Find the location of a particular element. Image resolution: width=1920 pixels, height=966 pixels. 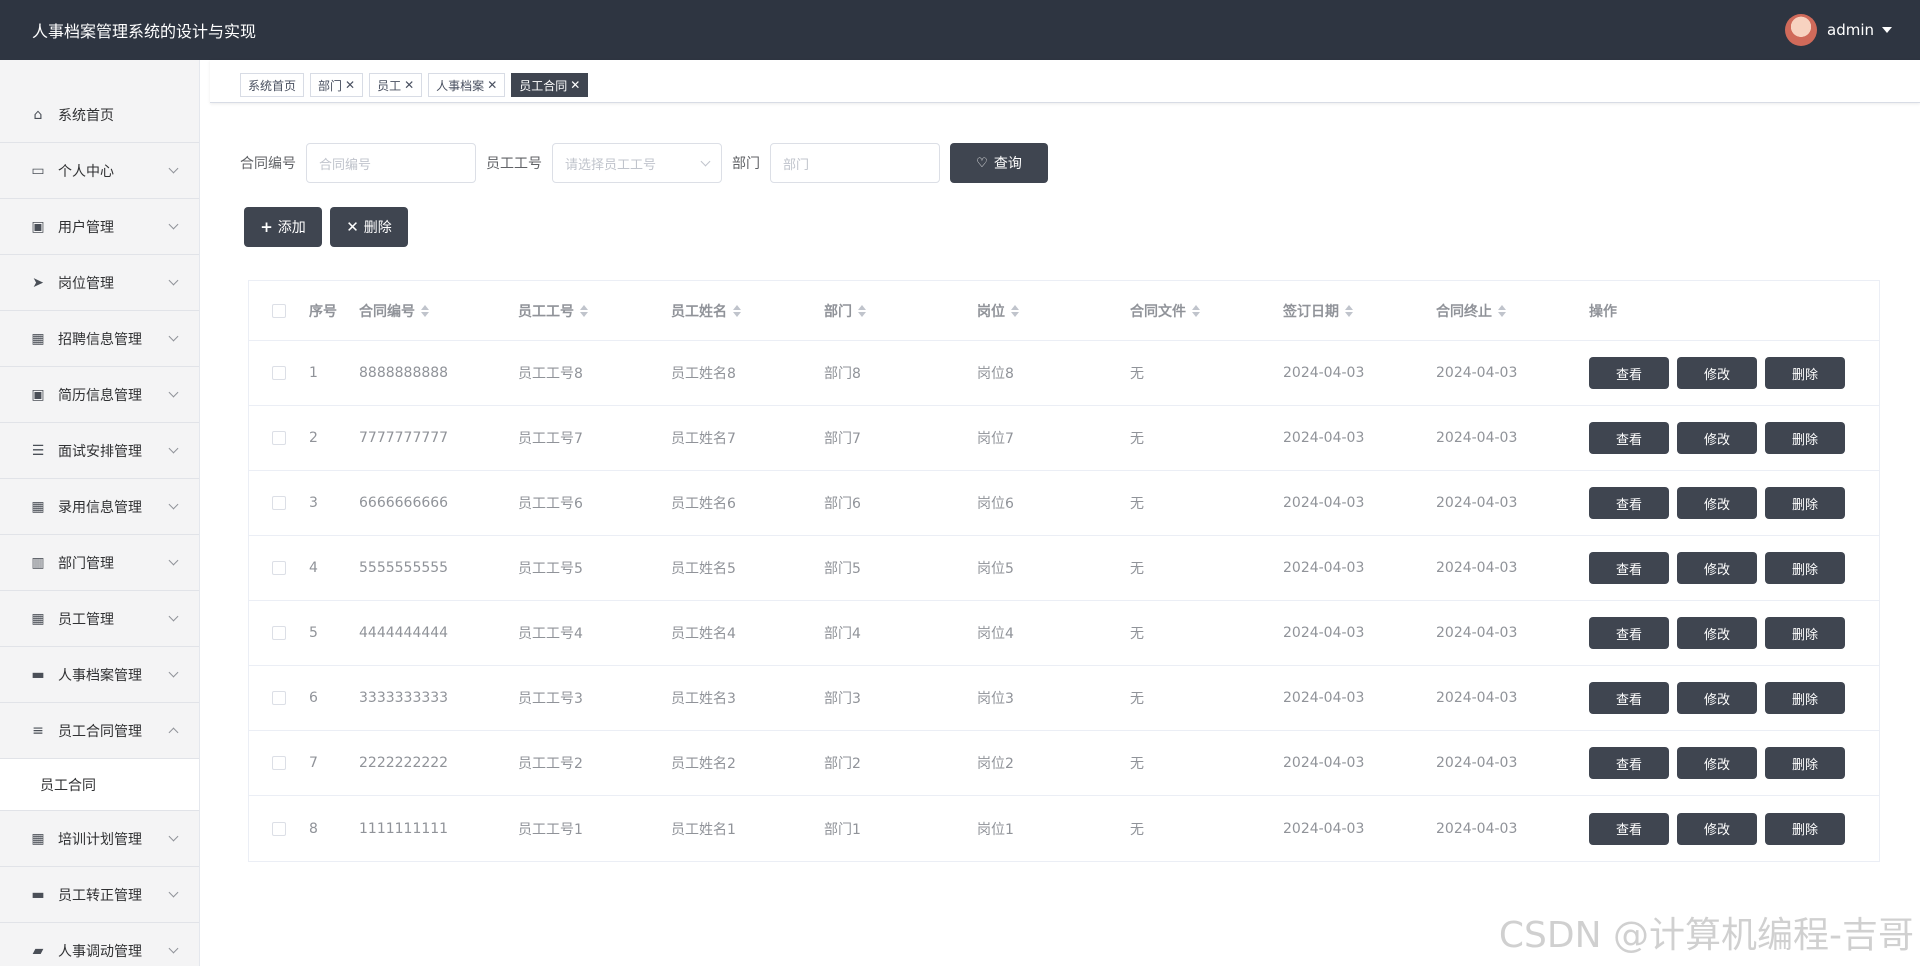

table-header: 序号 合同编号 员工工号 员工姓名 部门 岗位 合同文件 签订日期 合同终止 操作 is located at coordinates (1064, 311).